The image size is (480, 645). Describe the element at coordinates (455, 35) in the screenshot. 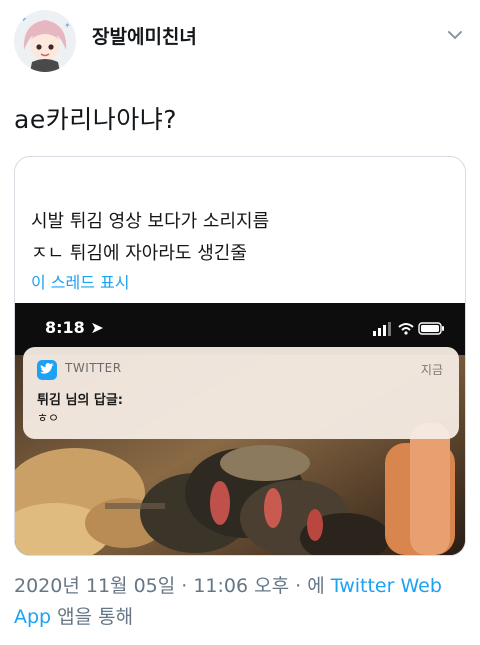

I see `chevron-down-icon` at that location.